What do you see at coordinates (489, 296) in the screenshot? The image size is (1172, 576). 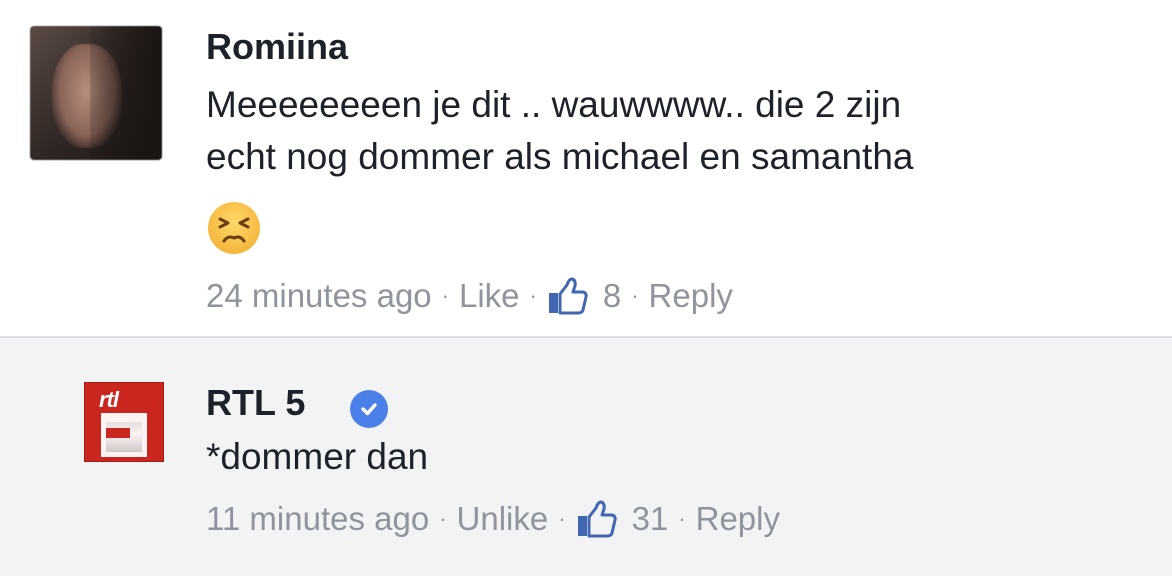 I see `like-button: Like` at bounding box center [489, 296].